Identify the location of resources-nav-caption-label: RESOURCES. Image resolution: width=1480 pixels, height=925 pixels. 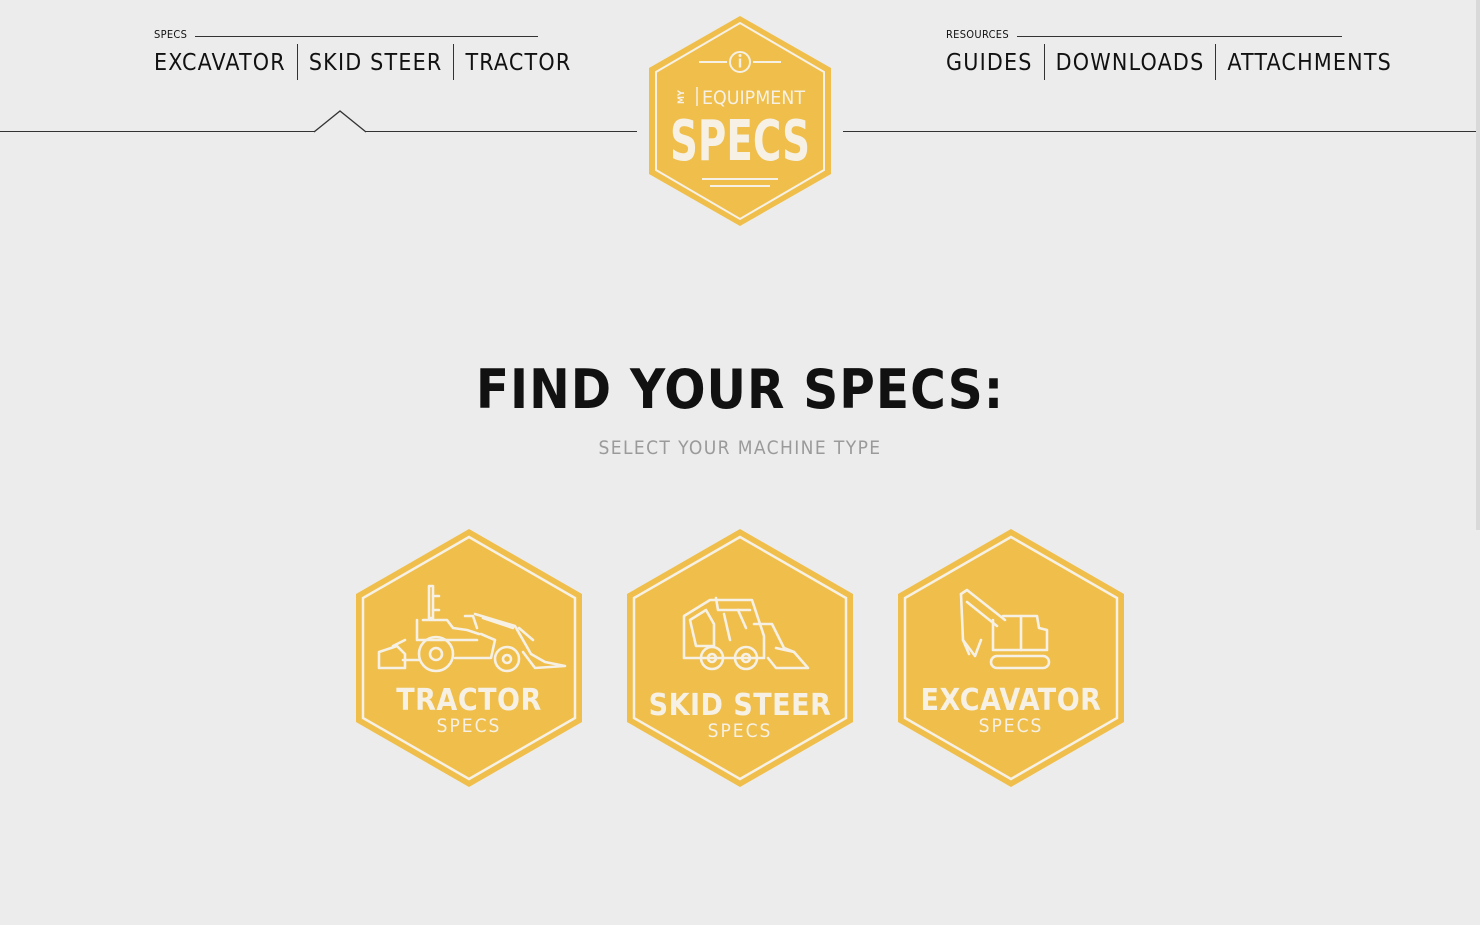
(981, 34).